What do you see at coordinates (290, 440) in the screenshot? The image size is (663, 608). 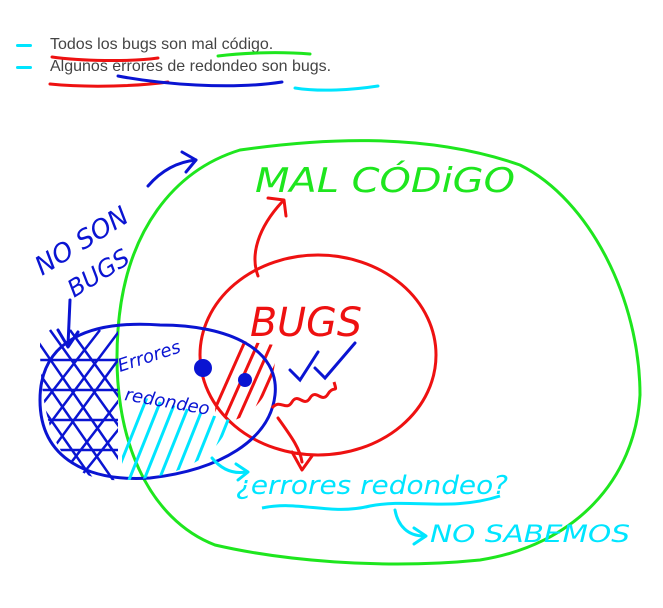 I see `arrow-to-question` at bounding box center [290, 440].